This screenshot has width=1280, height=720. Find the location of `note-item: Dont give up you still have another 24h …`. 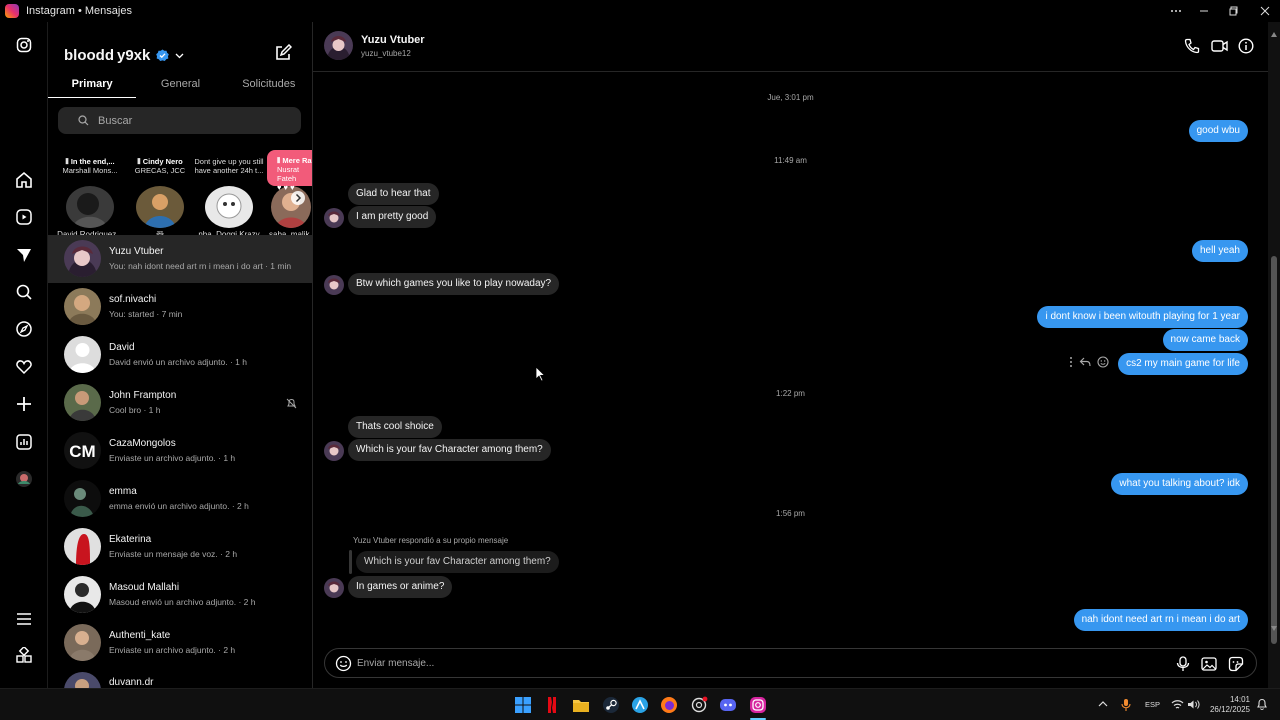

note-item: Dont give up you still have another 24h … is located at coordinates (229, 194).